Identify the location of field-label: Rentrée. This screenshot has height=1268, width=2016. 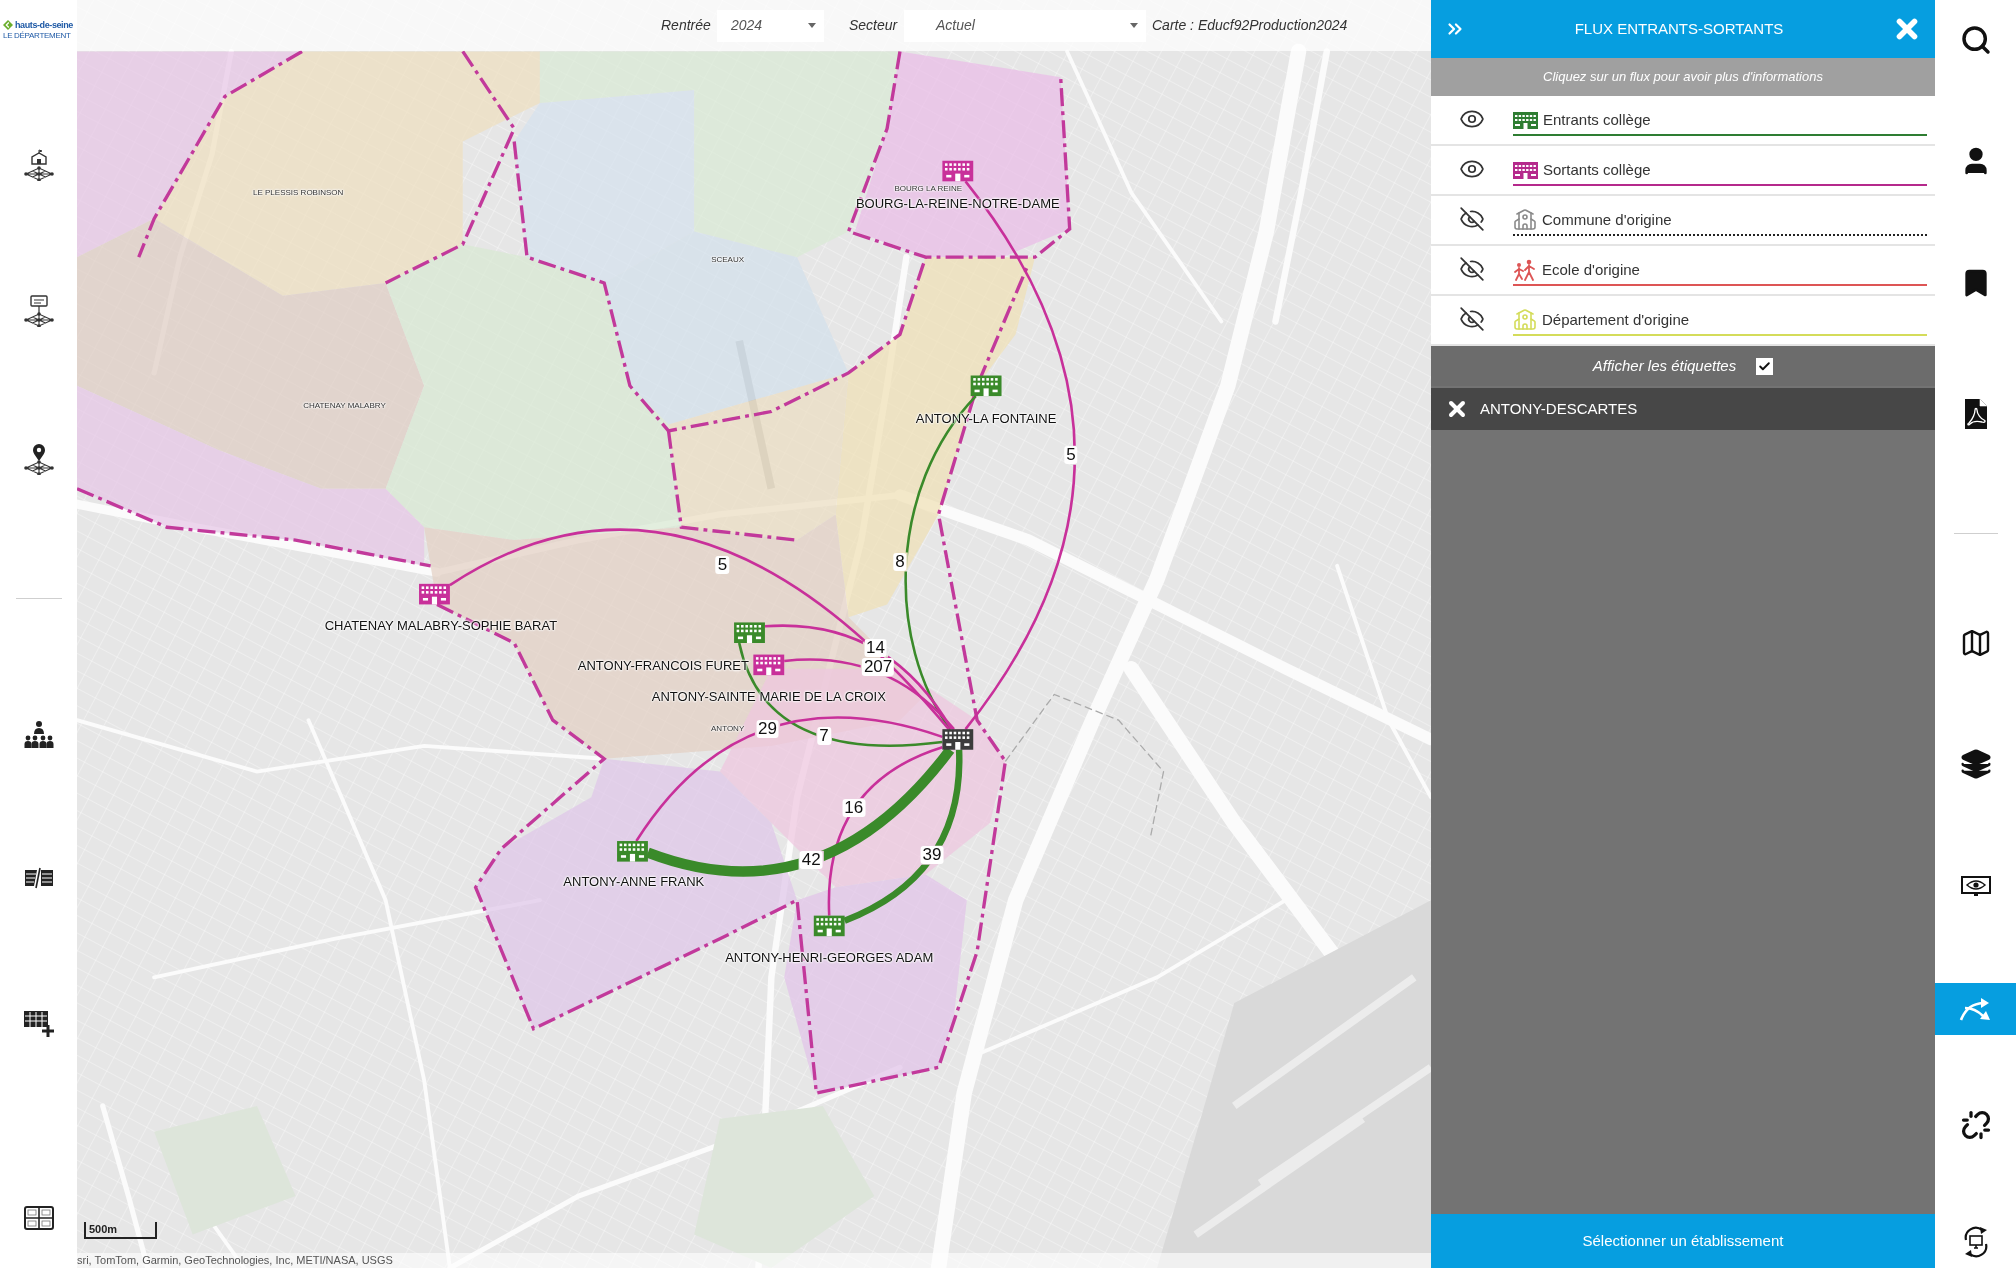
(686, 25).